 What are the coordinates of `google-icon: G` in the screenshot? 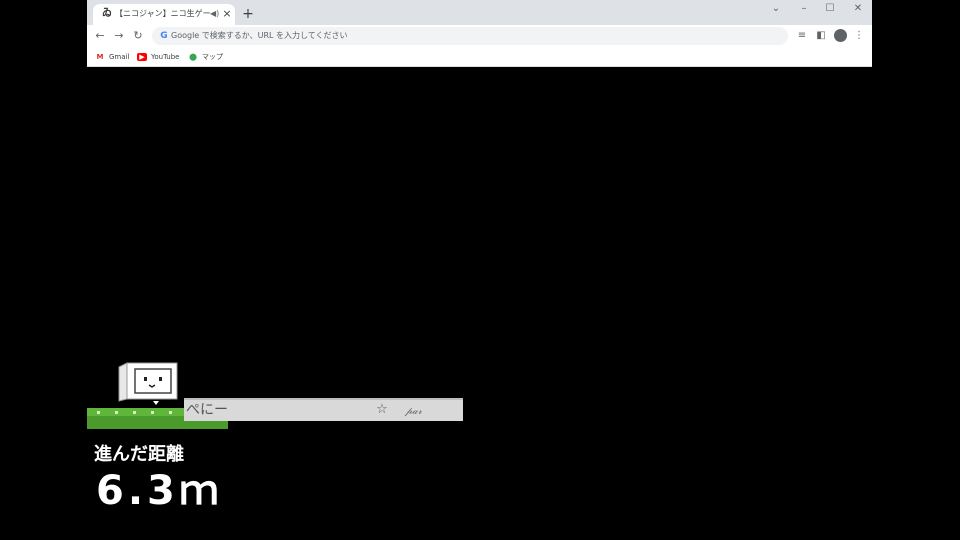 It's located at (164, 36).